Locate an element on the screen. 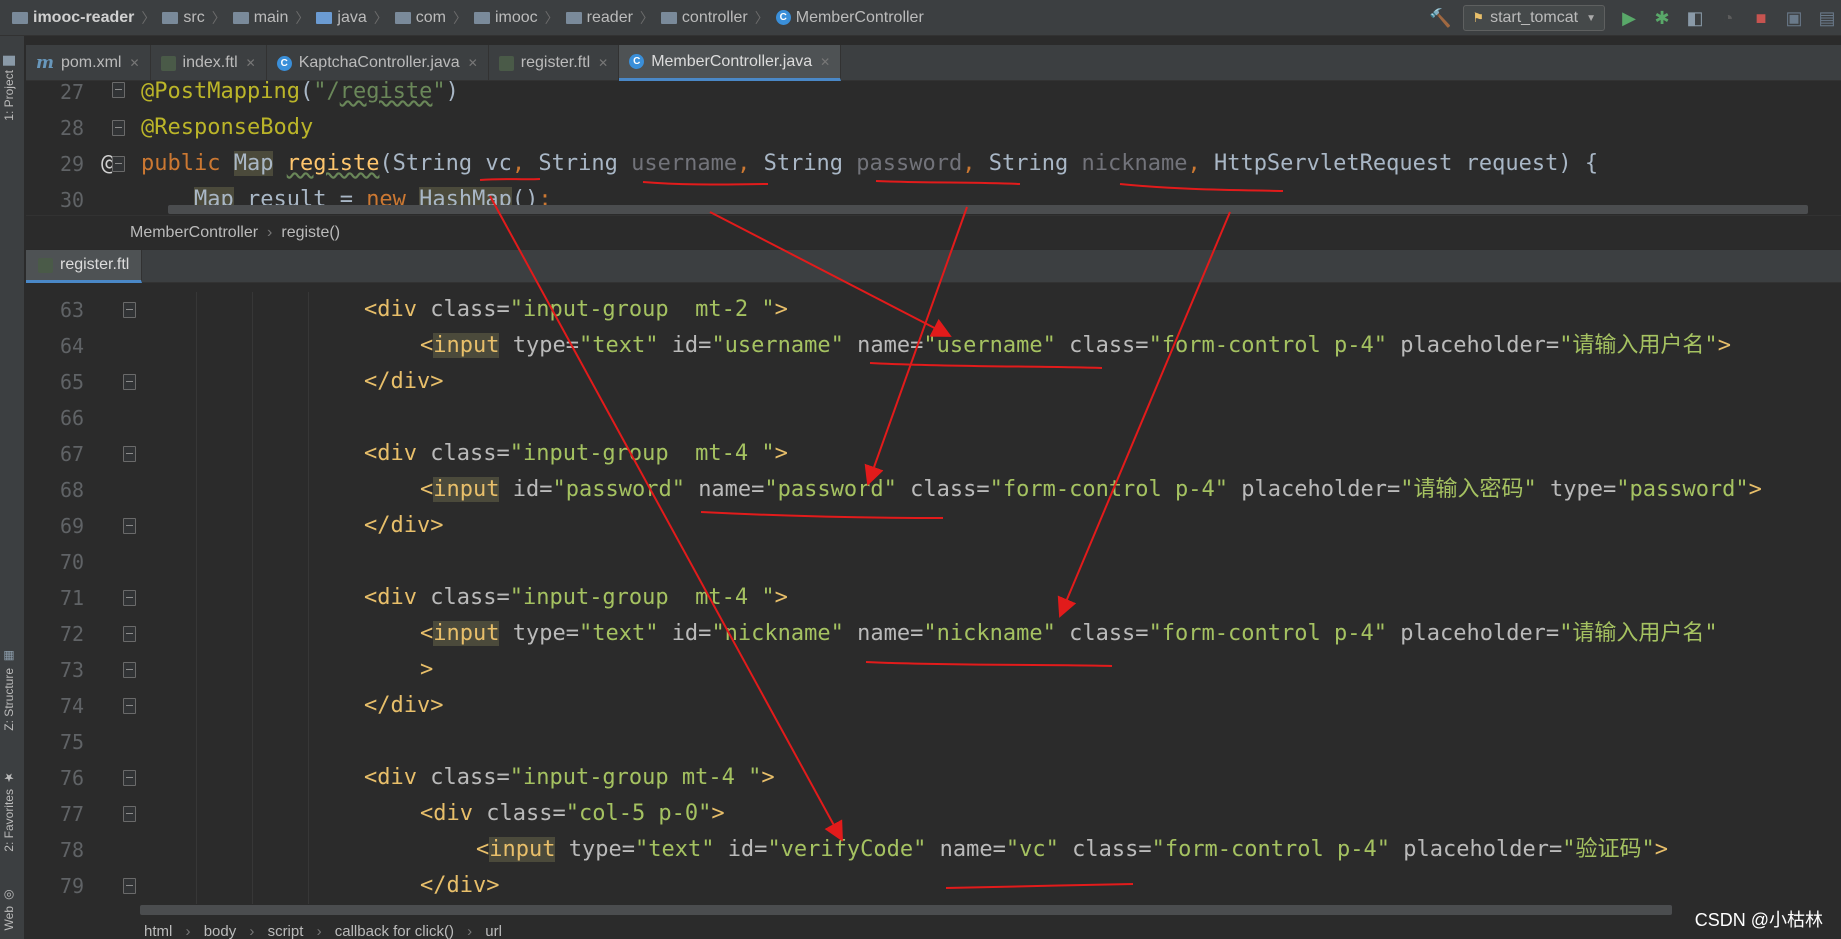 This screenshot has height=939, width=1841. line-number: 67 is located at coordinates (72, 454).